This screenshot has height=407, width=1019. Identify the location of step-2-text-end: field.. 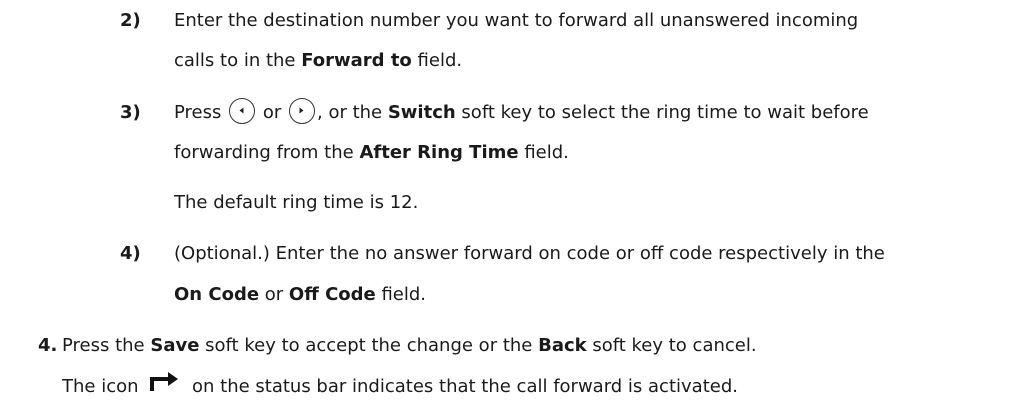
(437, 60).